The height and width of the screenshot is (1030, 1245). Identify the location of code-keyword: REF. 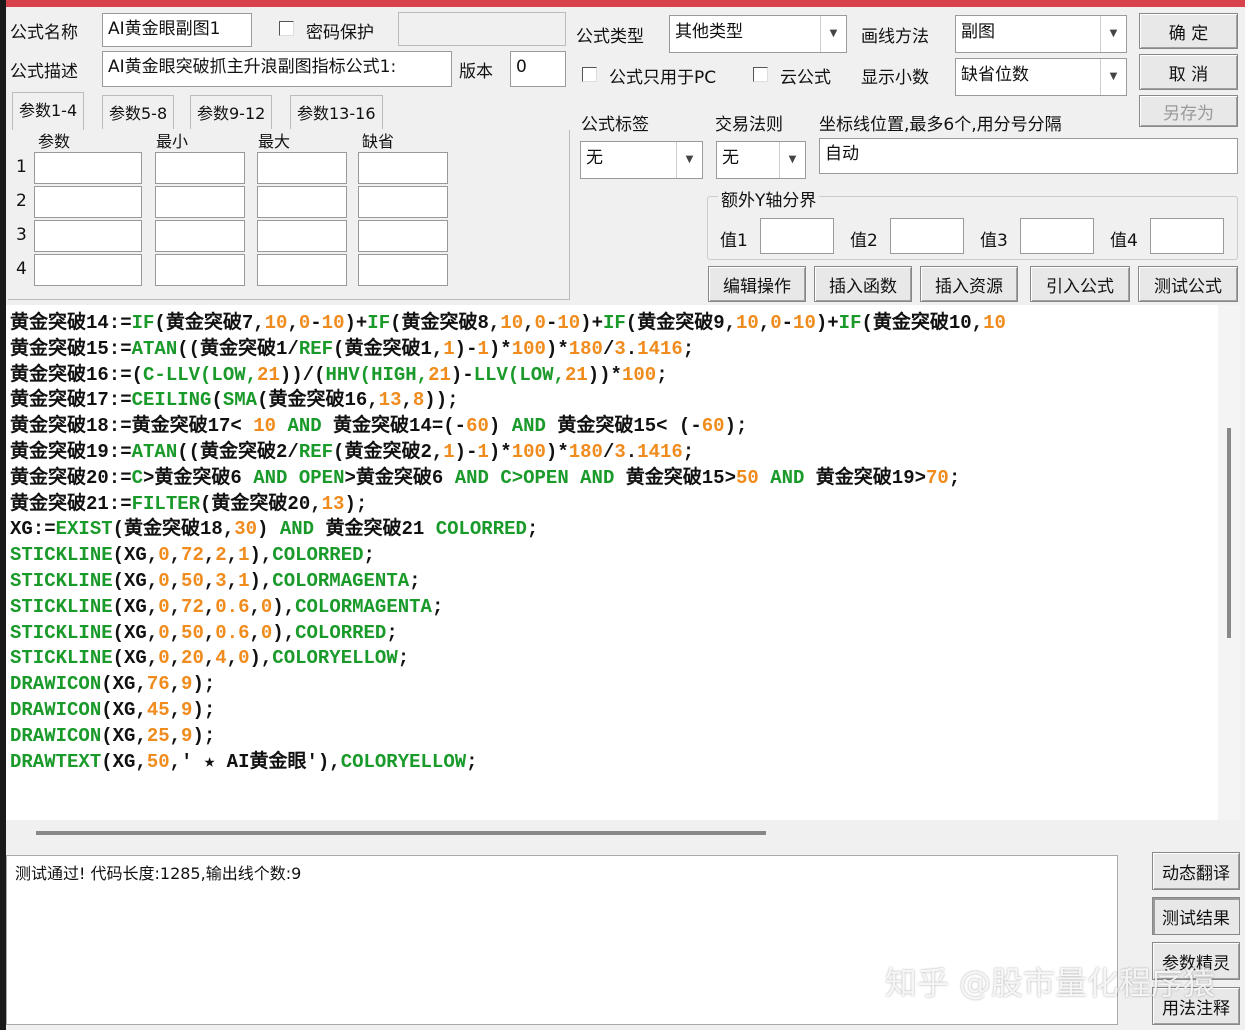
(316, 451).